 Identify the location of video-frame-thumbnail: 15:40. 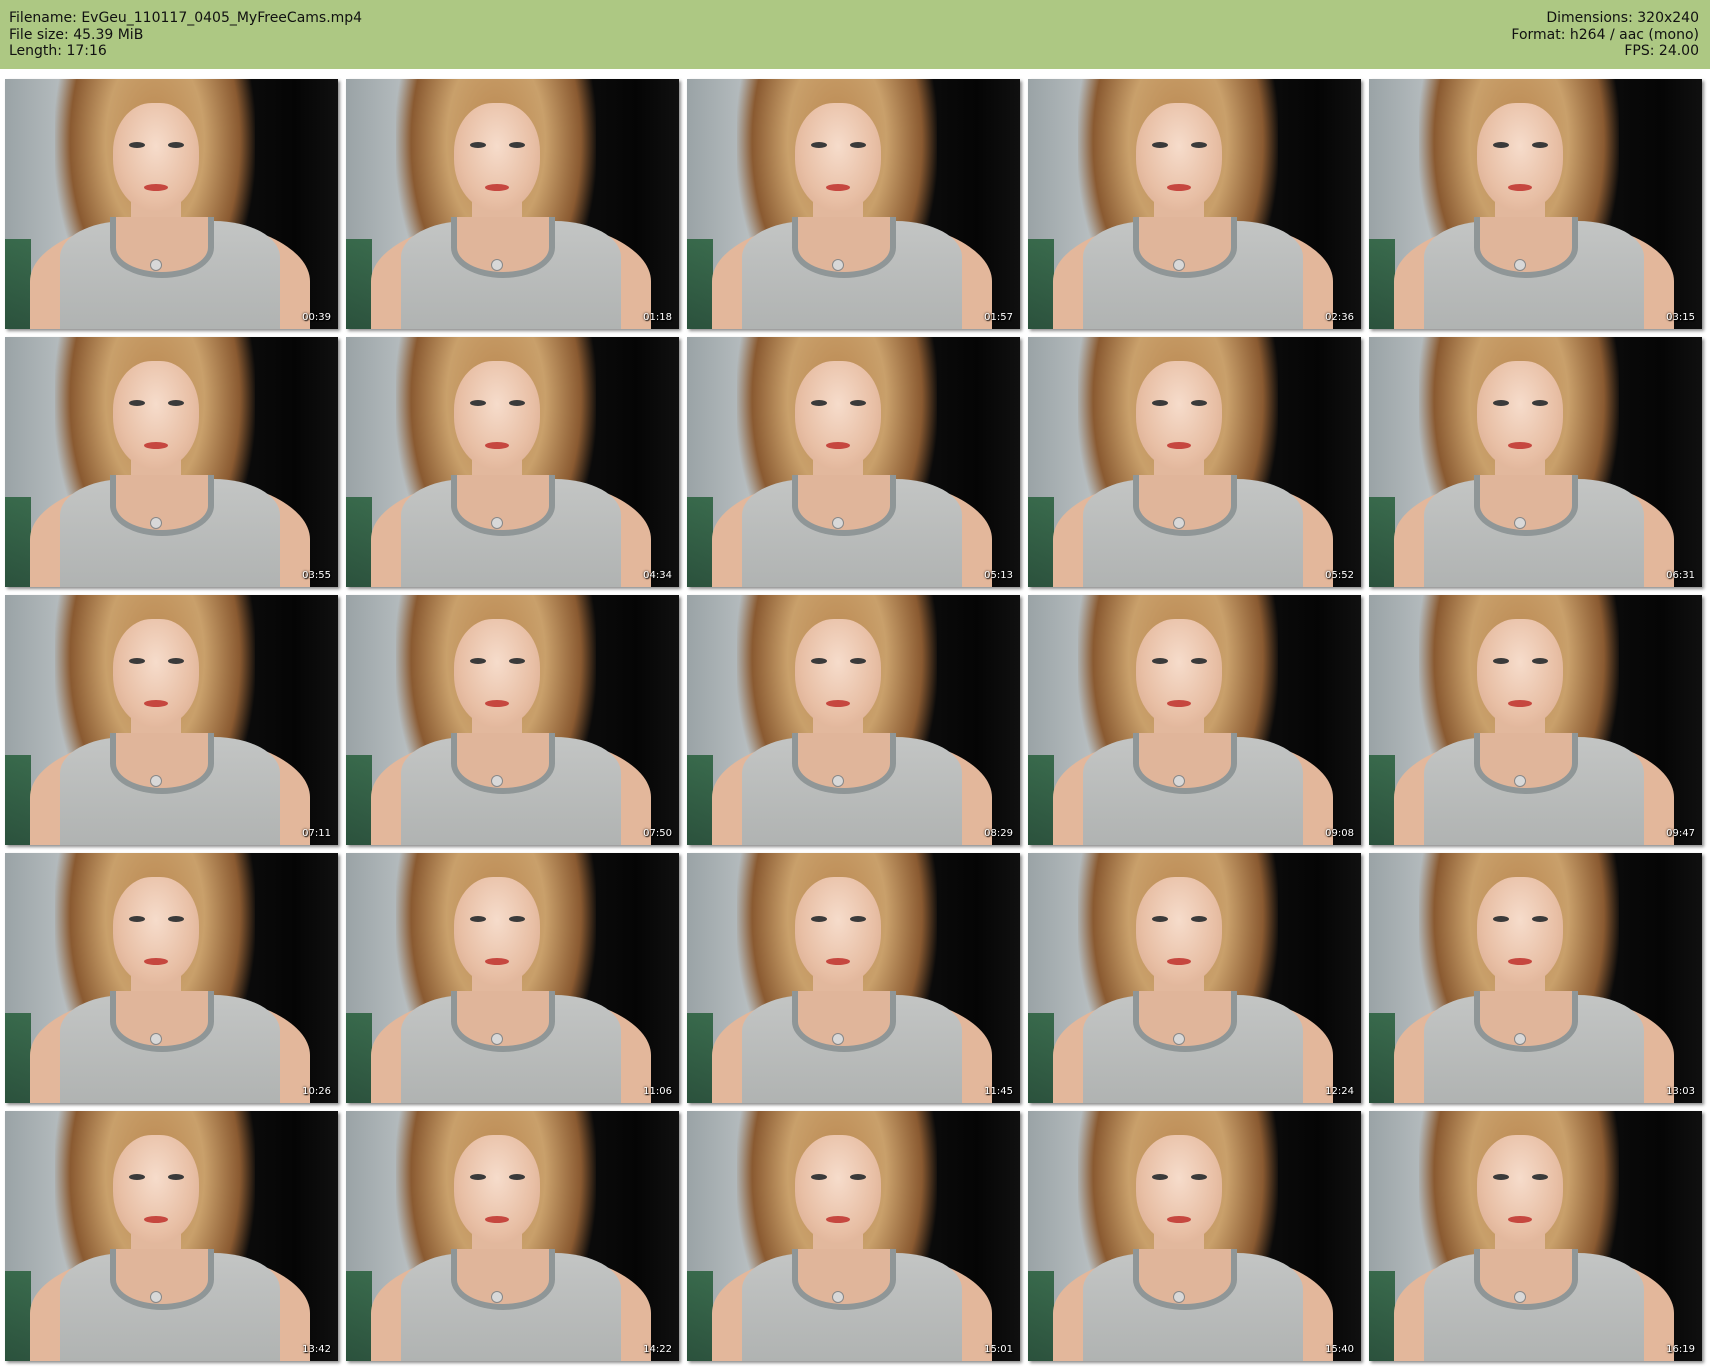
(1194, 1236).